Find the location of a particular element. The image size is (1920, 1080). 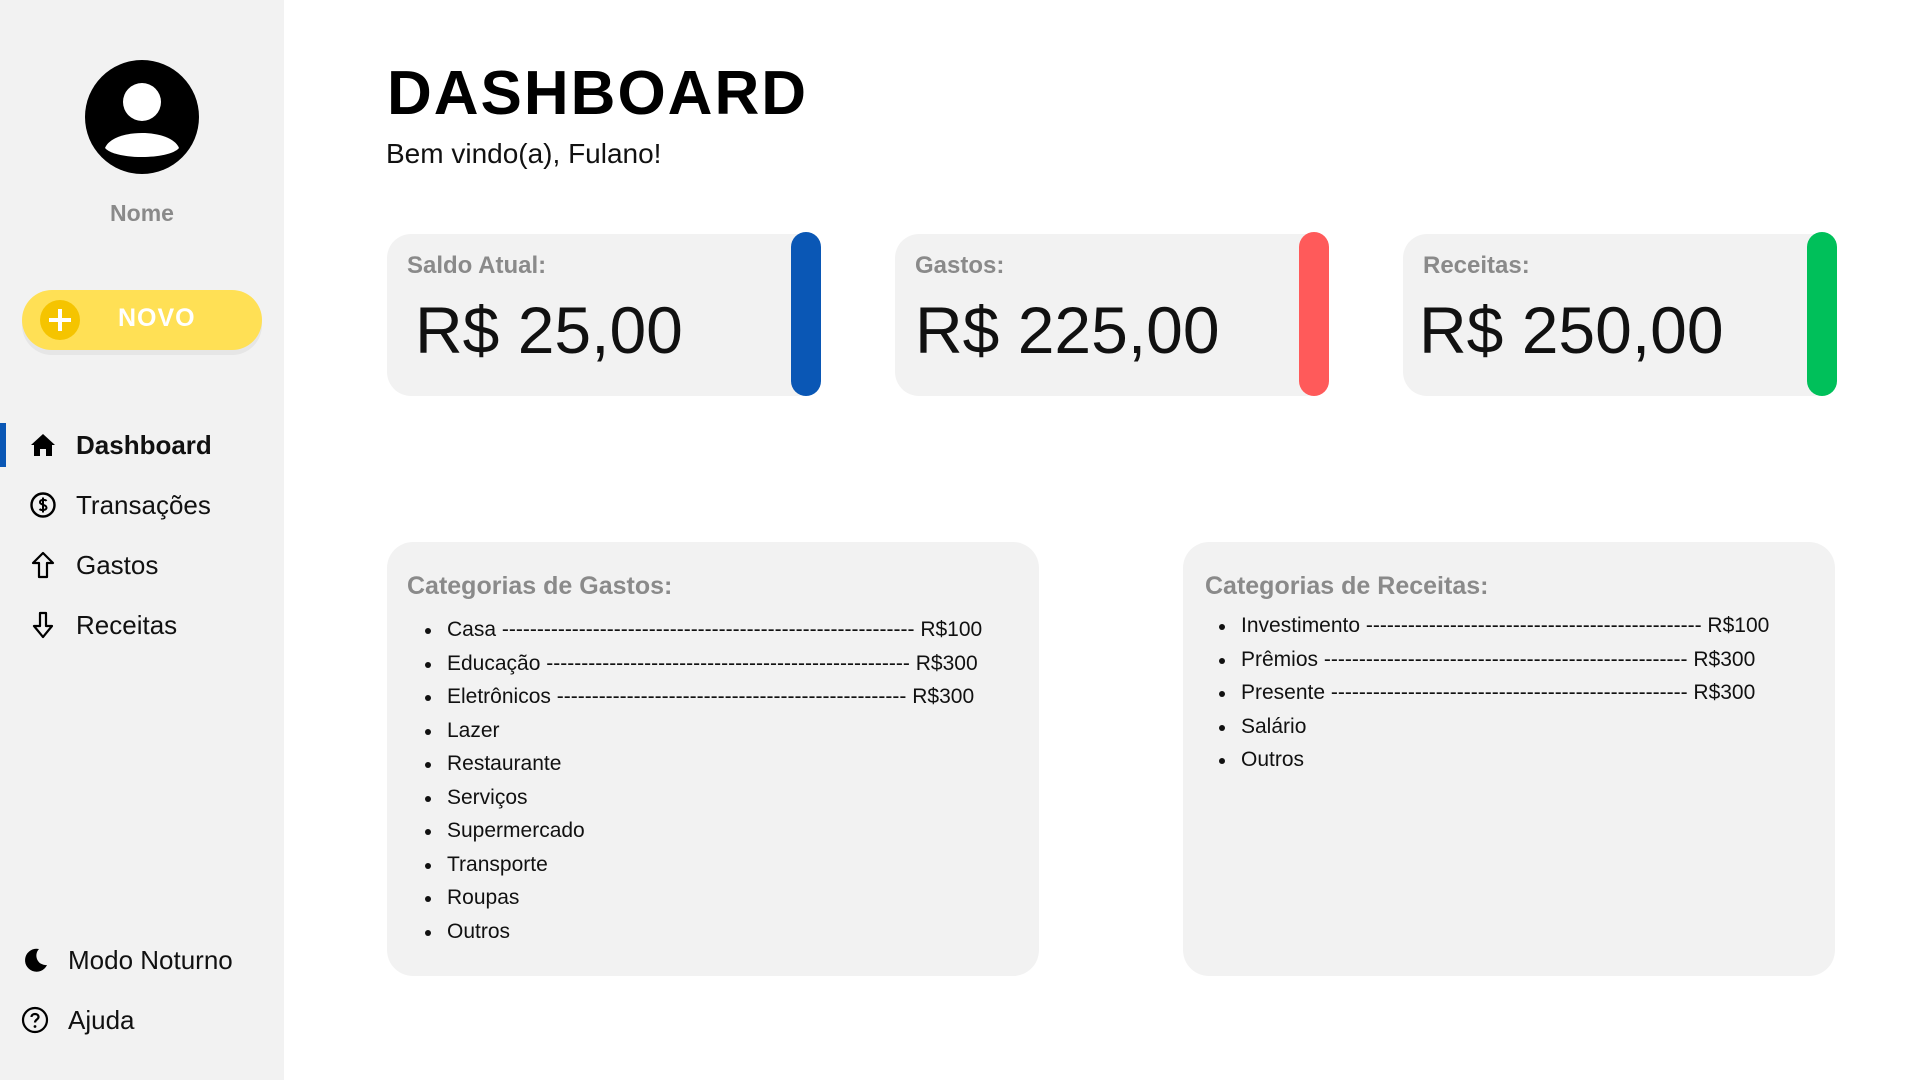

category-label: Presente is located at coordinates (1283, 692).